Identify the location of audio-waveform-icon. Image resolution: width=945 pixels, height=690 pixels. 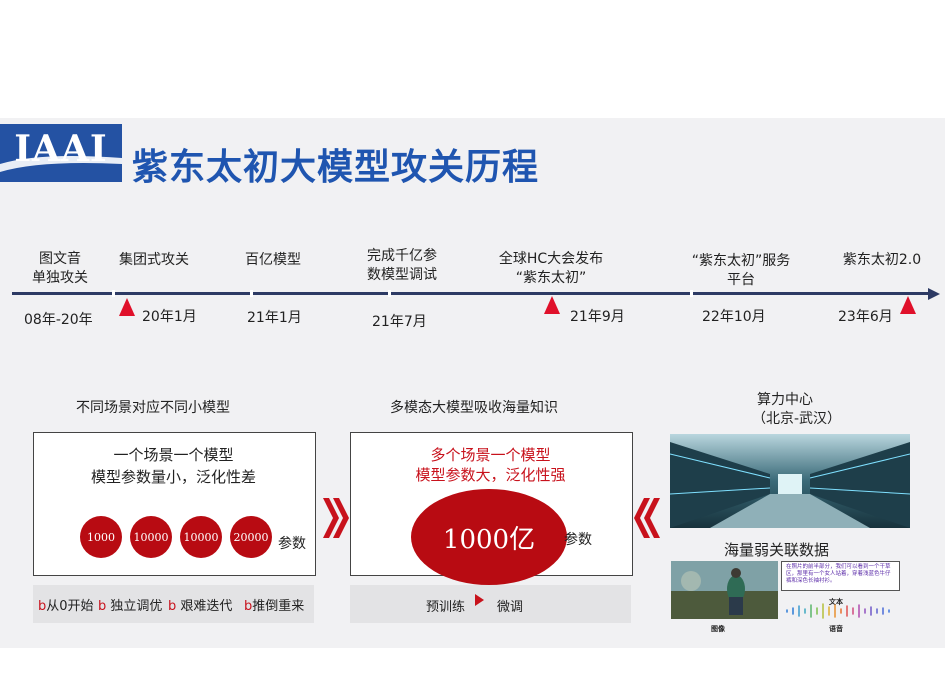
(838, 611).